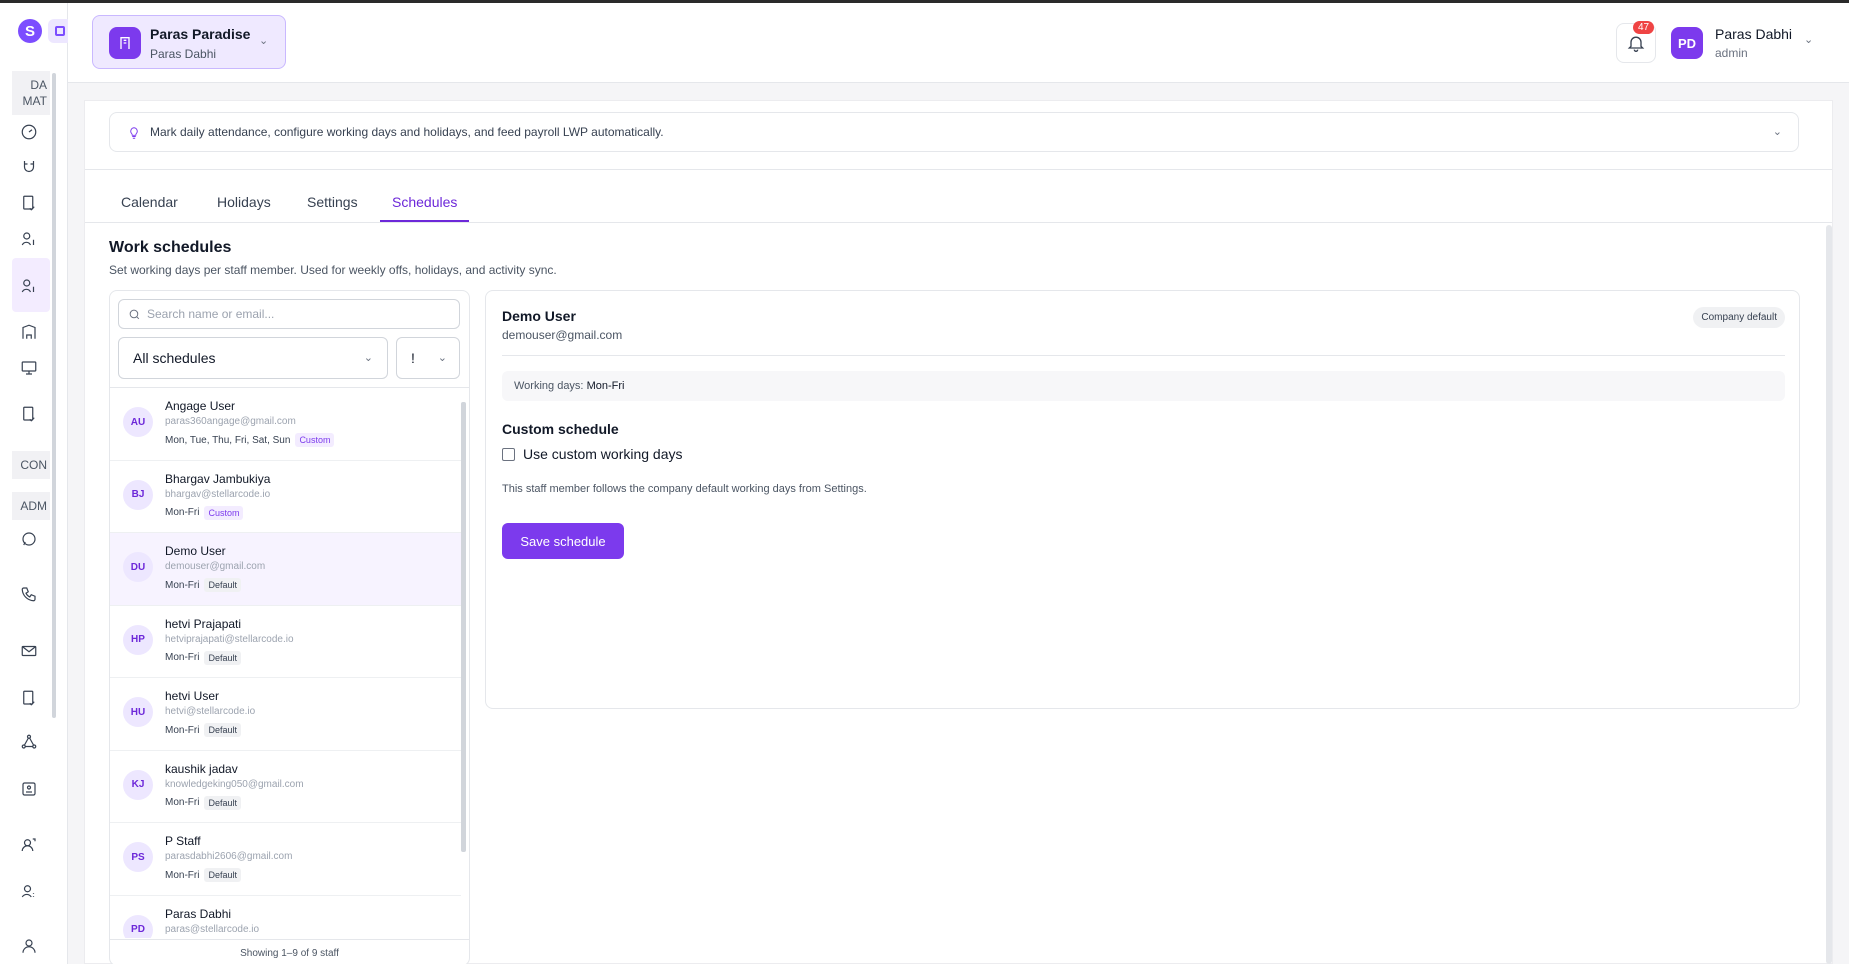  What do you see at coordinates (54, 395) in the screenshot?
I see `sidebar-scrollbar` at bounding box center [54, 395].